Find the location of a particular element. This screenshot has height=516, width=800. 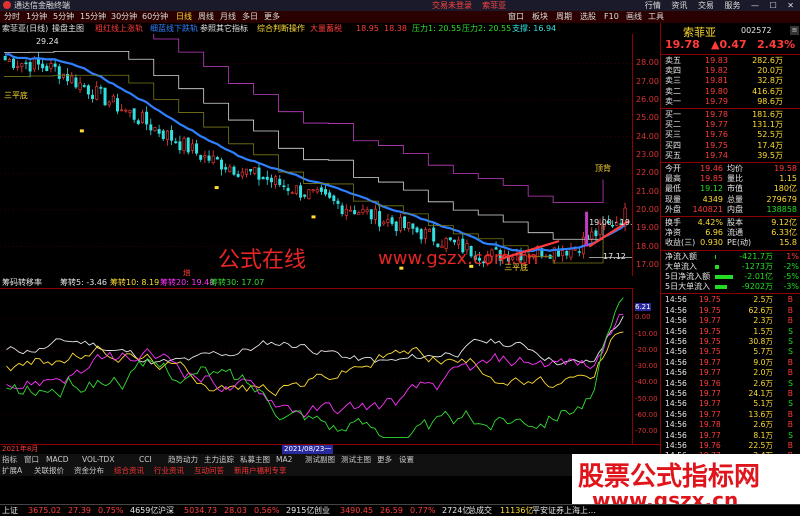

period-60min: 60分钟 is located at coordinates (155, 17).